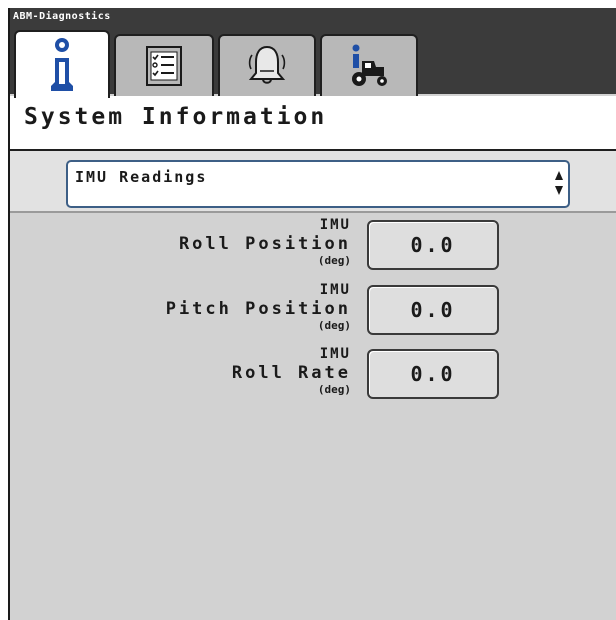 The width and height of the screenshot is (616, 620). What do you see at coordinates (433, 310) in the screenshot?
I see `pitch-position-value: 0.0` at bounding box center [433, 310].